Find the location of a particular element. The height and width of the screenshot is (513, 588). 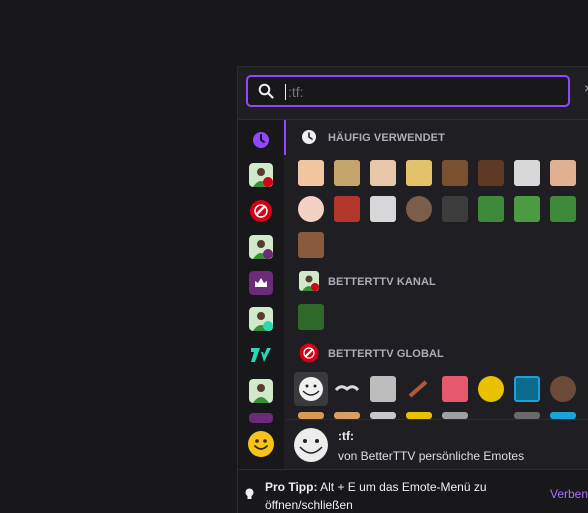

emote-preview: :tf: von BetterTTV persönliche Emotes is located at coordinates (437, 444).